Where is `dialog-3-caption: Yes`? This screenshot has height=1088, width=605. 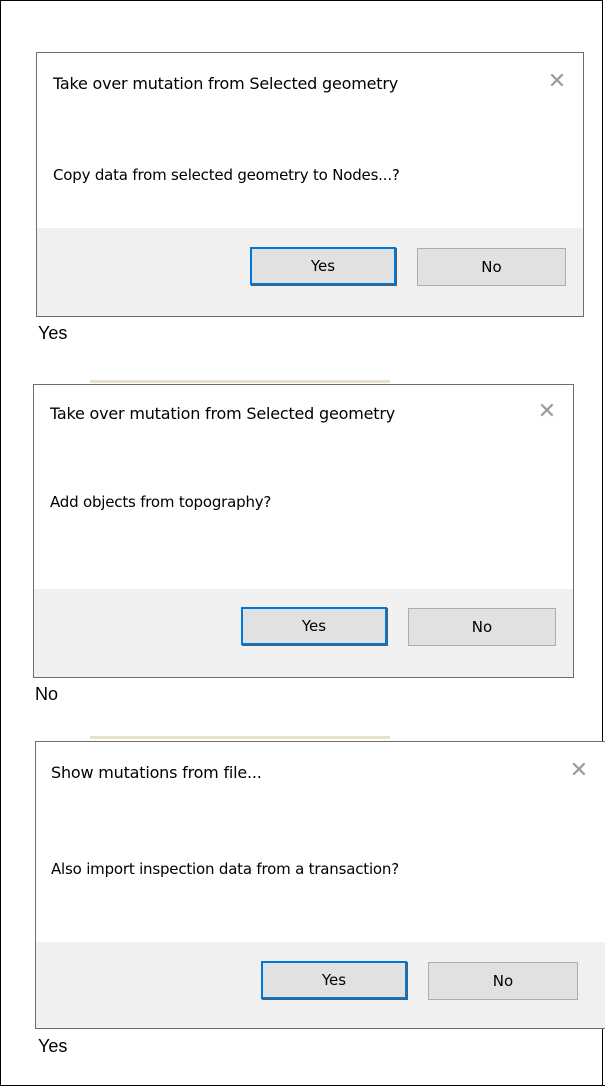
dialog-3-caption: Yes is located at coordinates (53, 1046).